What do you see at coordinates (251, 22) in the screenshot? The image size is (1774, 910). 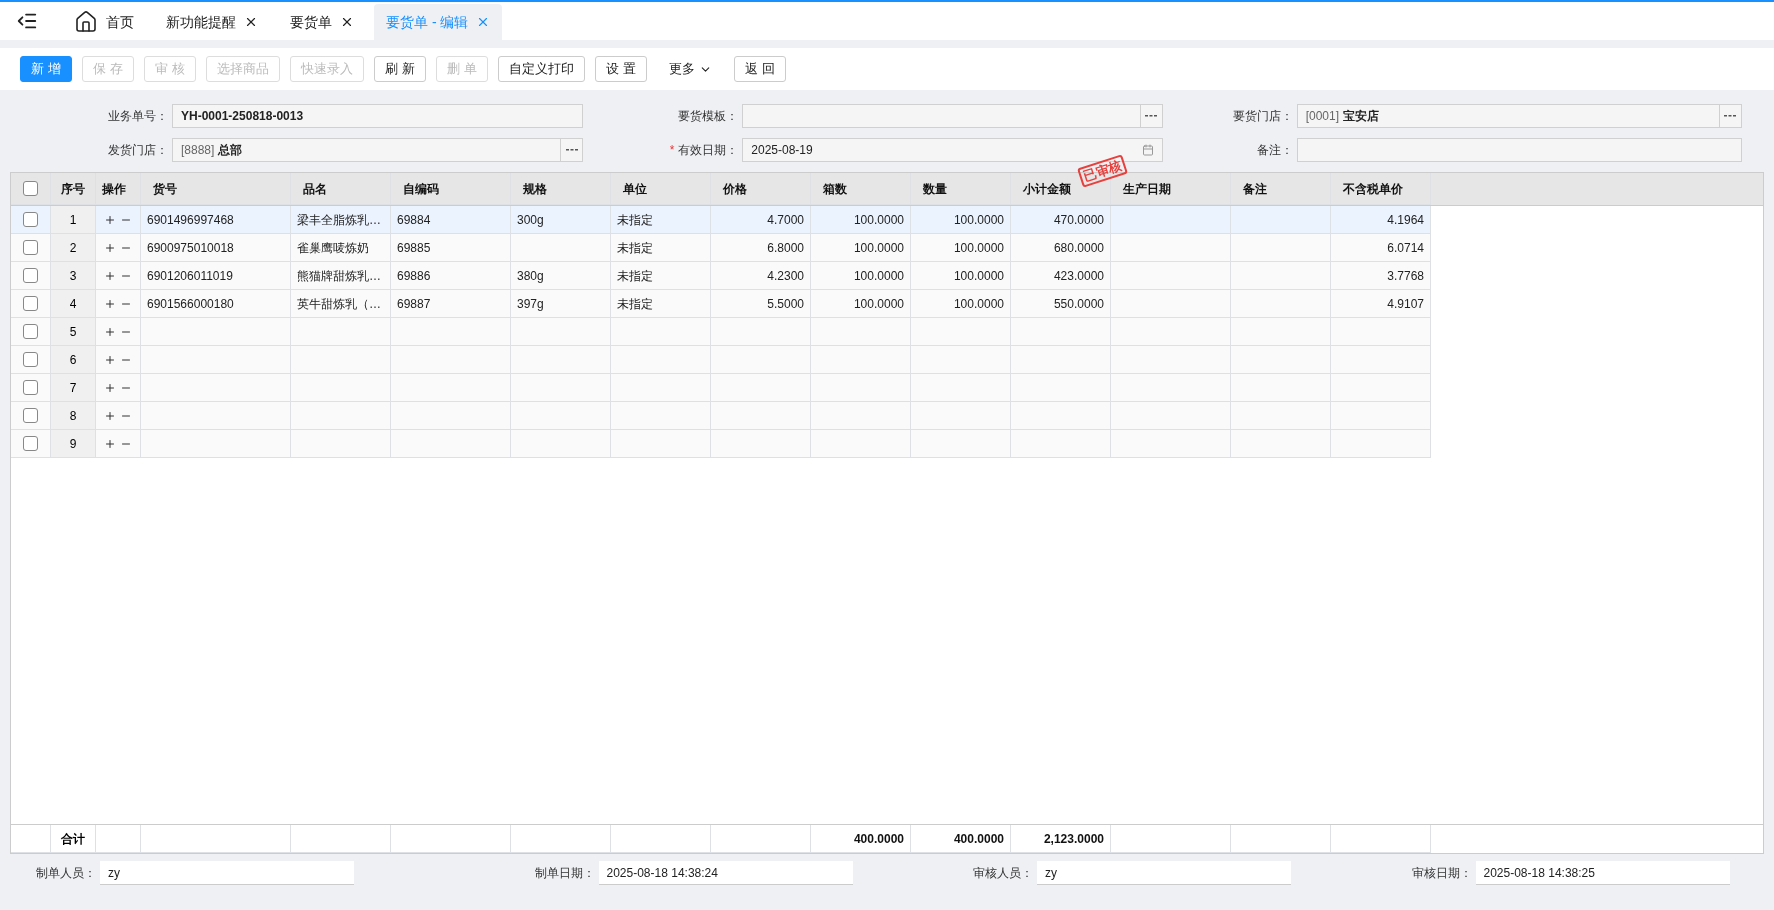 I see `close-icon` at bounding box center [251, 22].